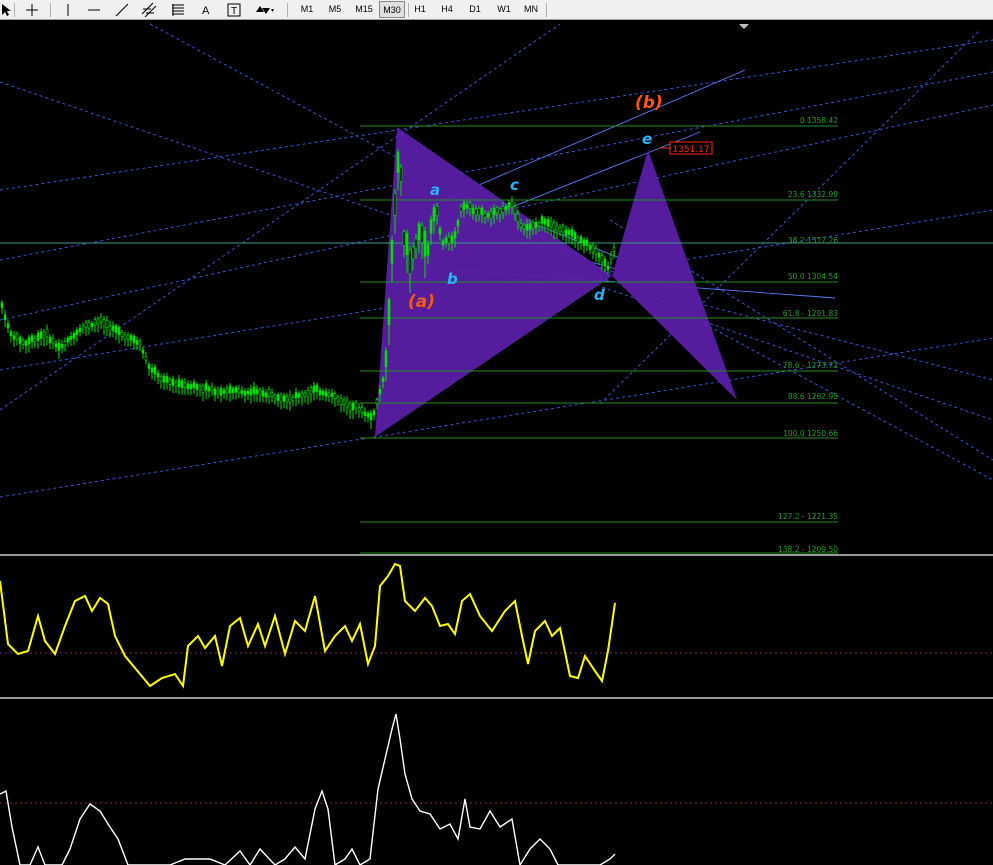  What do you see at coordinates (122, 10) in the screenshot?
I see `trendline-icon` at bounding box center [122, 10].